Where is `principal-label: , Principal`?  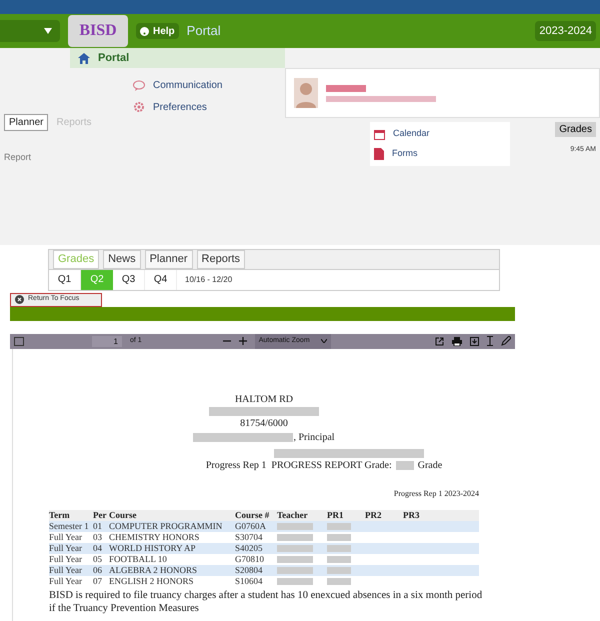
principal-label: , Principal is located at coordinates (314, 437).